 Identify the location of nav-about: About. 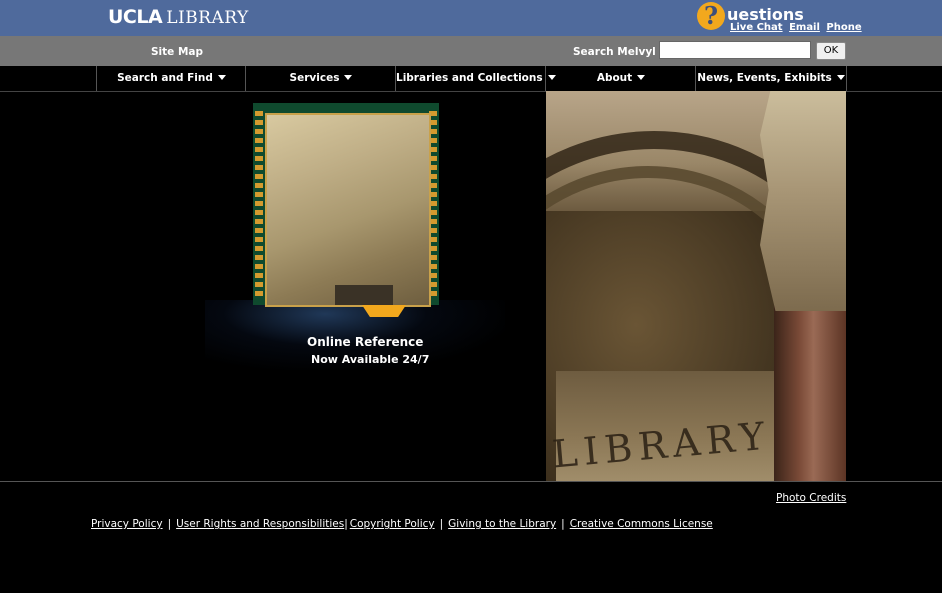
(620, 78).